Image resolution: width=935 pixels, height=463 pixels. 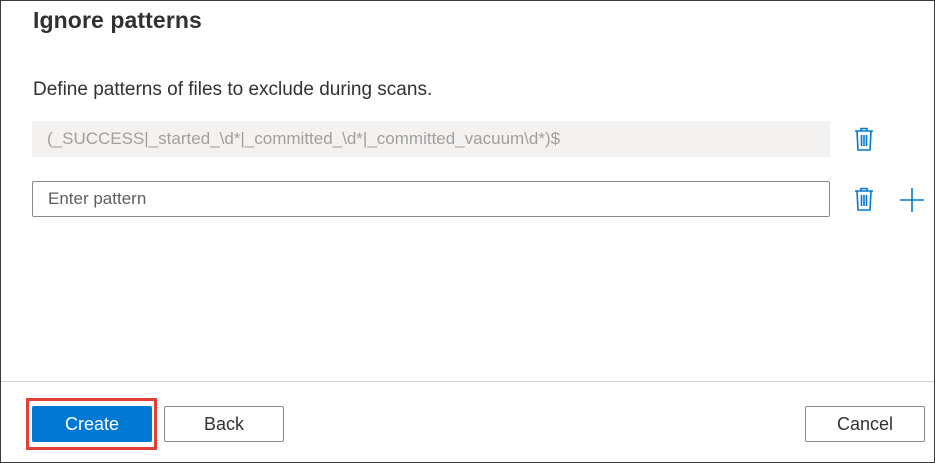 I want to click on delete-new-pattern-button, so click(x=864, y=199).